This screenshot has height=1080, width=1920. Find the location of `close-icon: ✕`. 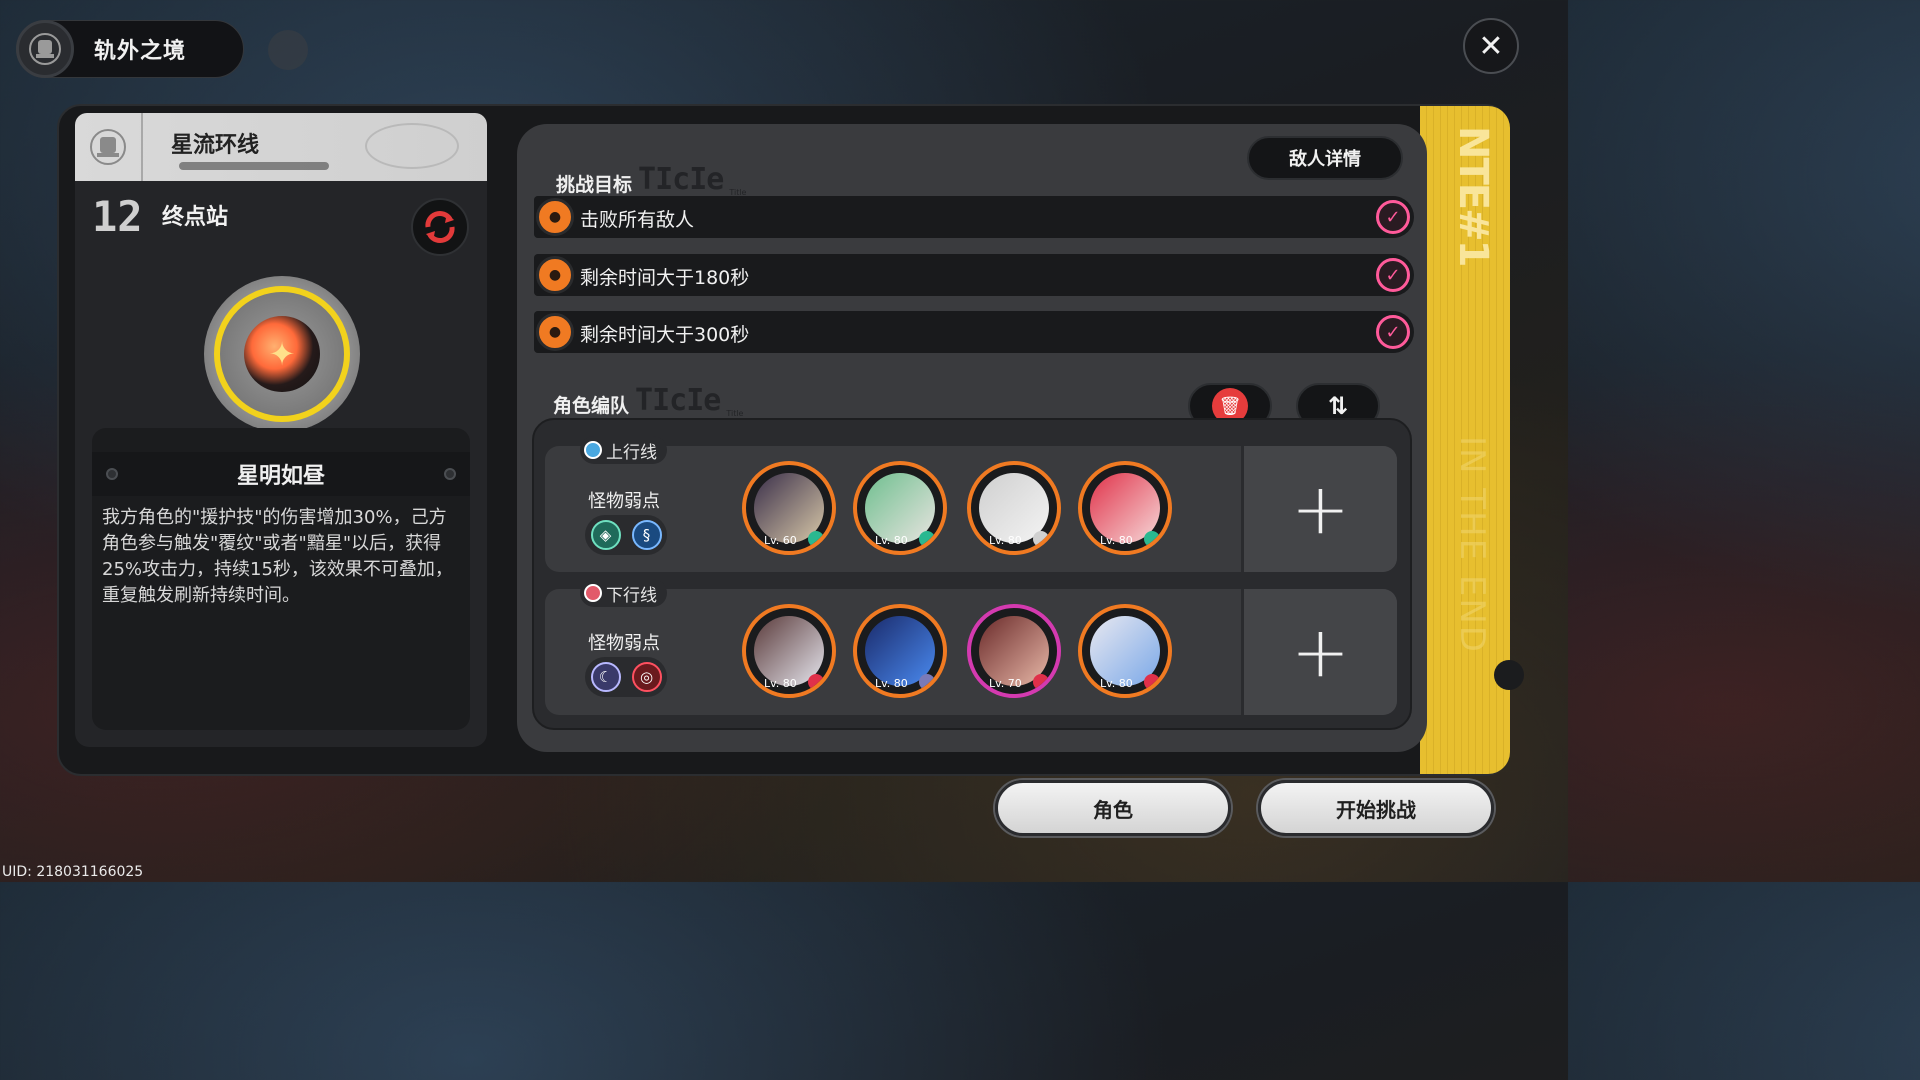

close-icon: ✕ is located at coordinates (1491, 46).